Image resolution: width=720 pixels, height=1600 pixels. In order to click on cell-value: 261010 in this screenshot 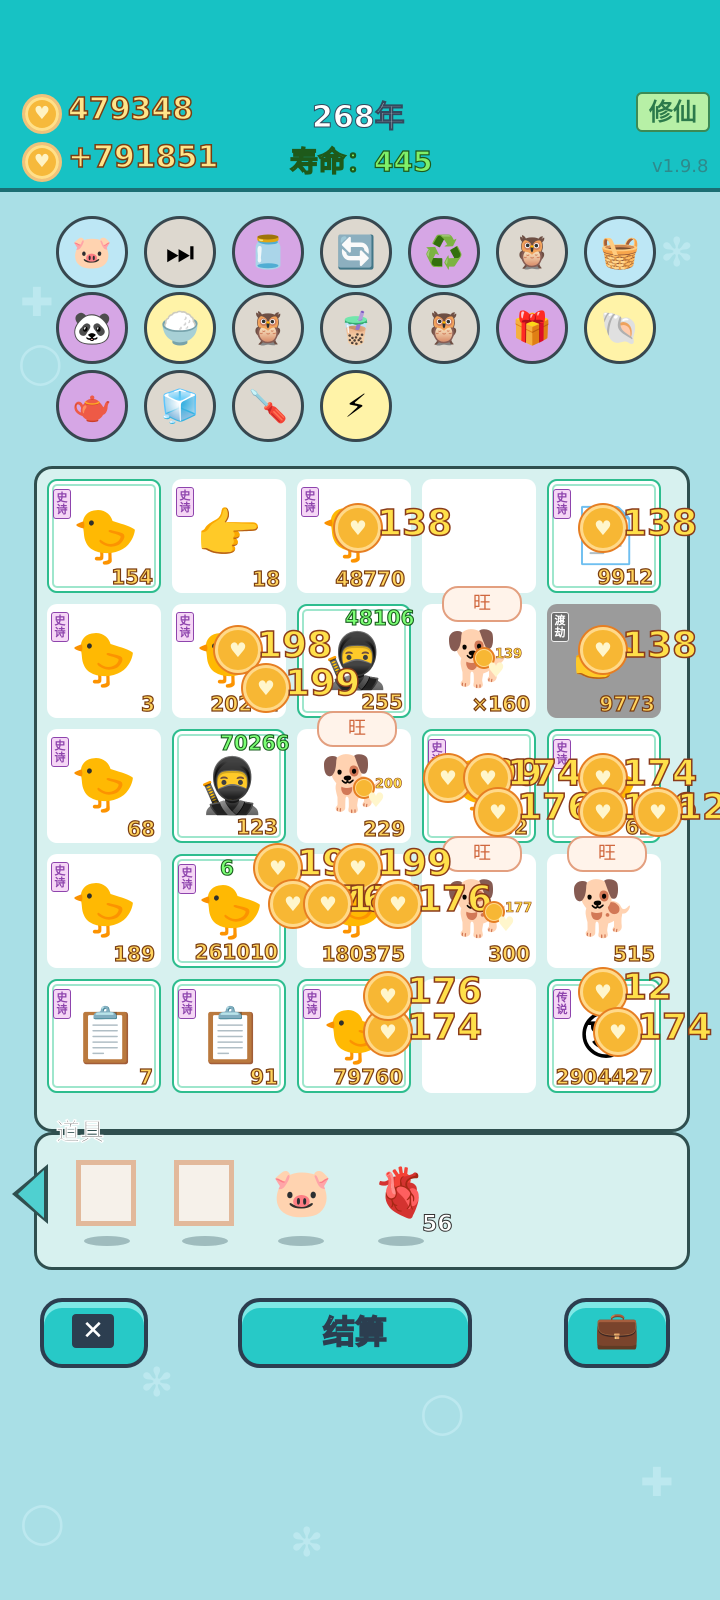, I will do `click(236, 951)`.